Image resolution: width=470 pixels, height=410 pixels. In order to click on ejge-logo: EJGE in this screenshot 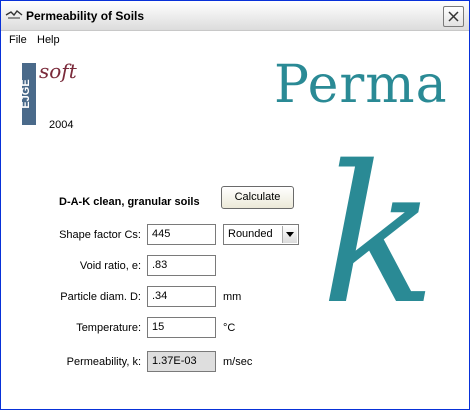, I will do `click(28, 94)`.